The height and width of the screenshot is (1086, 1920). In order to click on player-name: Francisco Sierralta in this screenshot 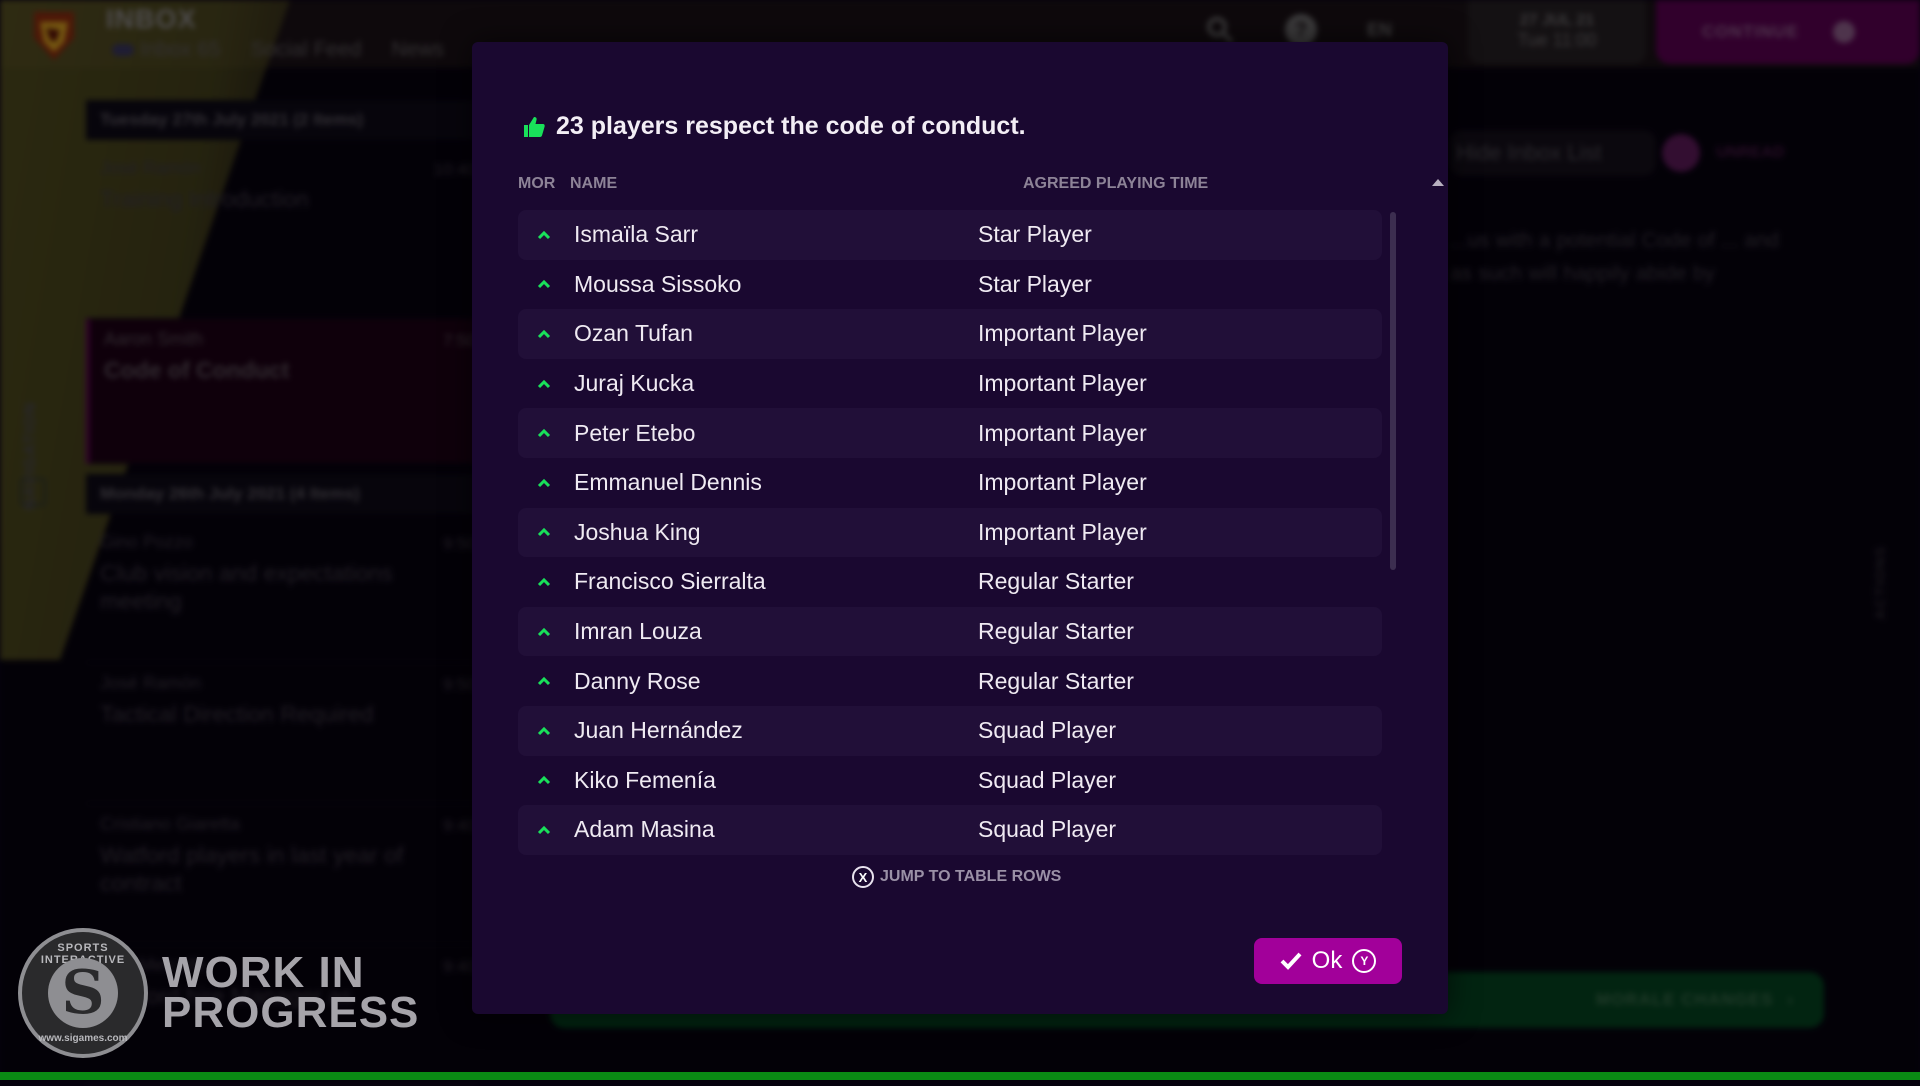, I will do `click(670, 581)`.